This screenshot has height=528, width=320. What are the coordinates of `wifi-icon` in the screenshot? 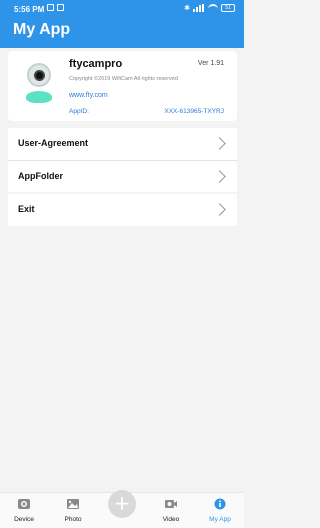 It's located at (213, 8).